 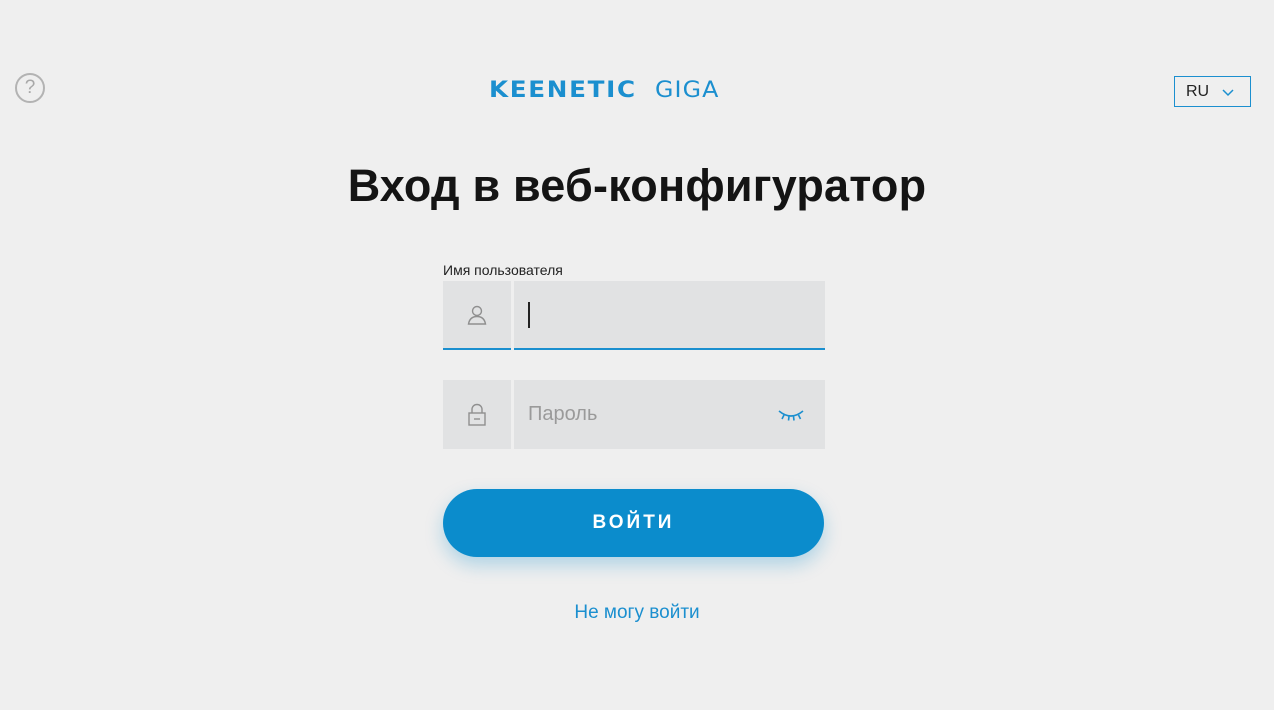 I want to click on username-field, so click(x=634, y=315).